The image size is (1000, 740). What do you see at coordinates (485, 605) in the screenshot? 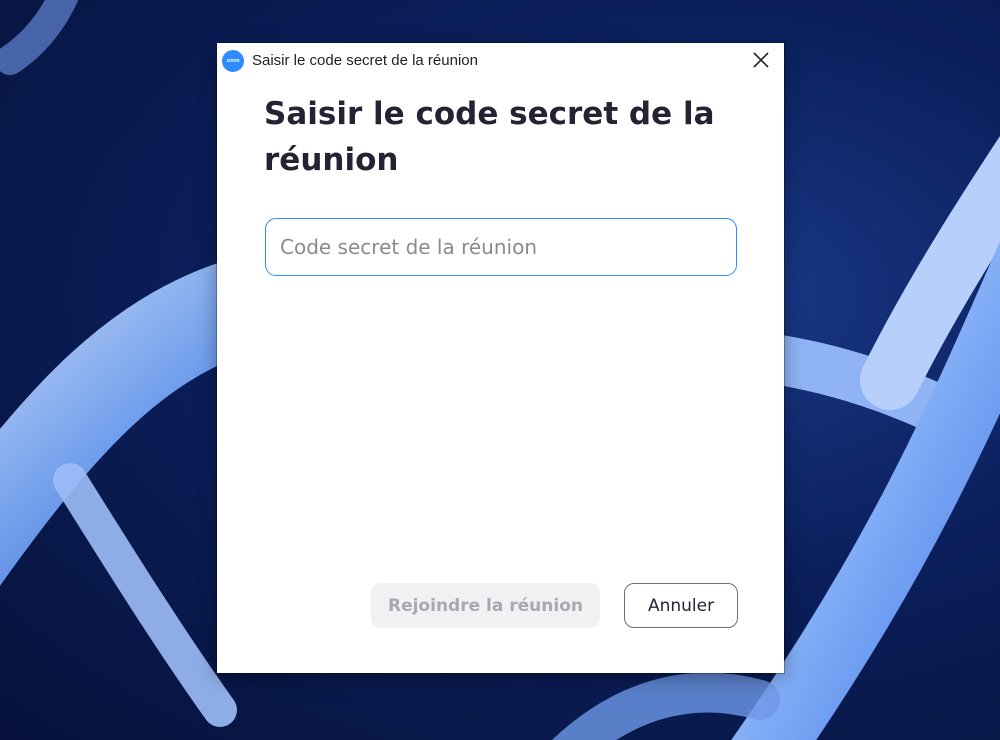
I see `join-meeting-button: Rejoindre la réunion` at bounding box center [485, 605].